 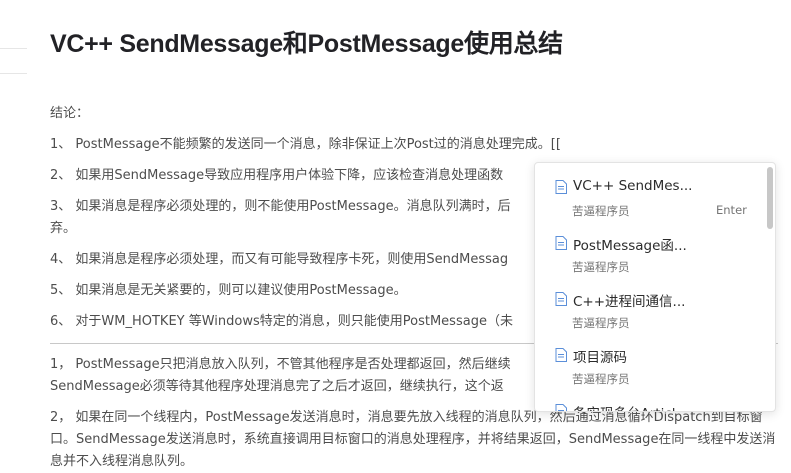 What do you see at coordinates (650, 259) in the screenshot?
I see `popup-item: PostMessage函... 苦逼程序员` at bounding box center [650, 259].